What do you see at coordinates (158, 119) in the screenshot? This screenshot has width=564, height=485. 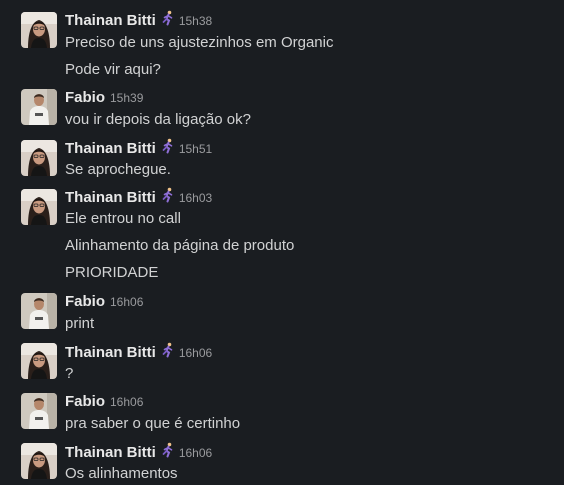 I see `message-text: vou ir depois da ligação ok?` at bounding box center [158, 119].